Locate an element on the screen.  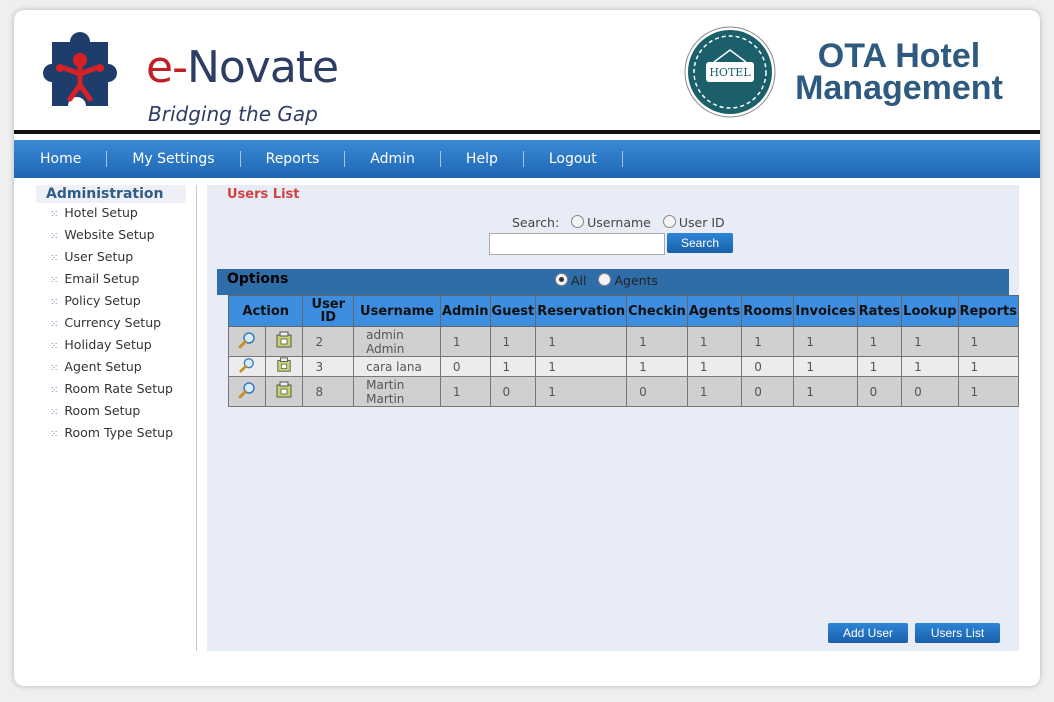
search-input is located at coordinates (577, 244).